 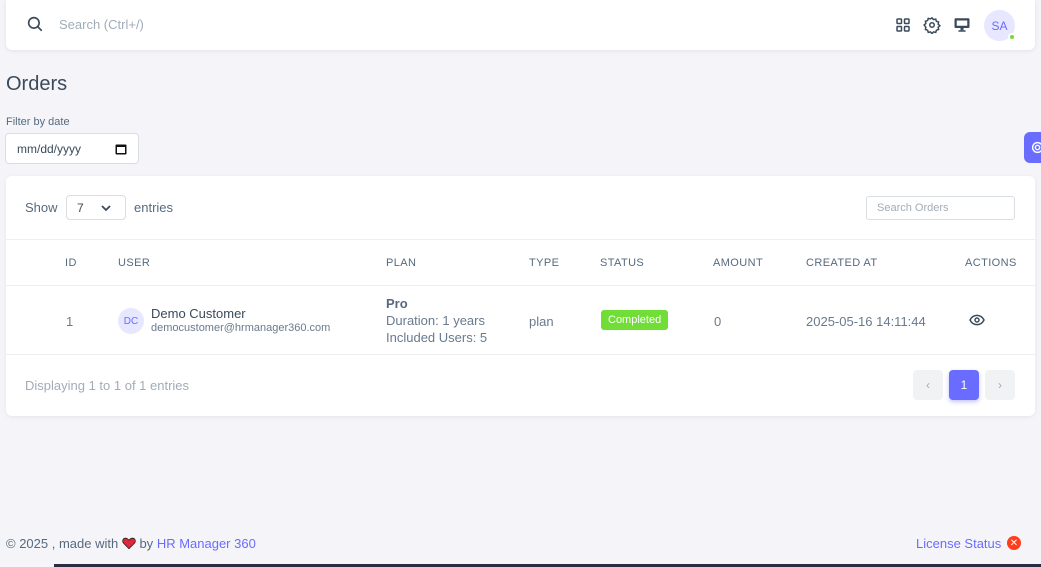 I want to click on show-label: Show, so click(x=41, y=207).